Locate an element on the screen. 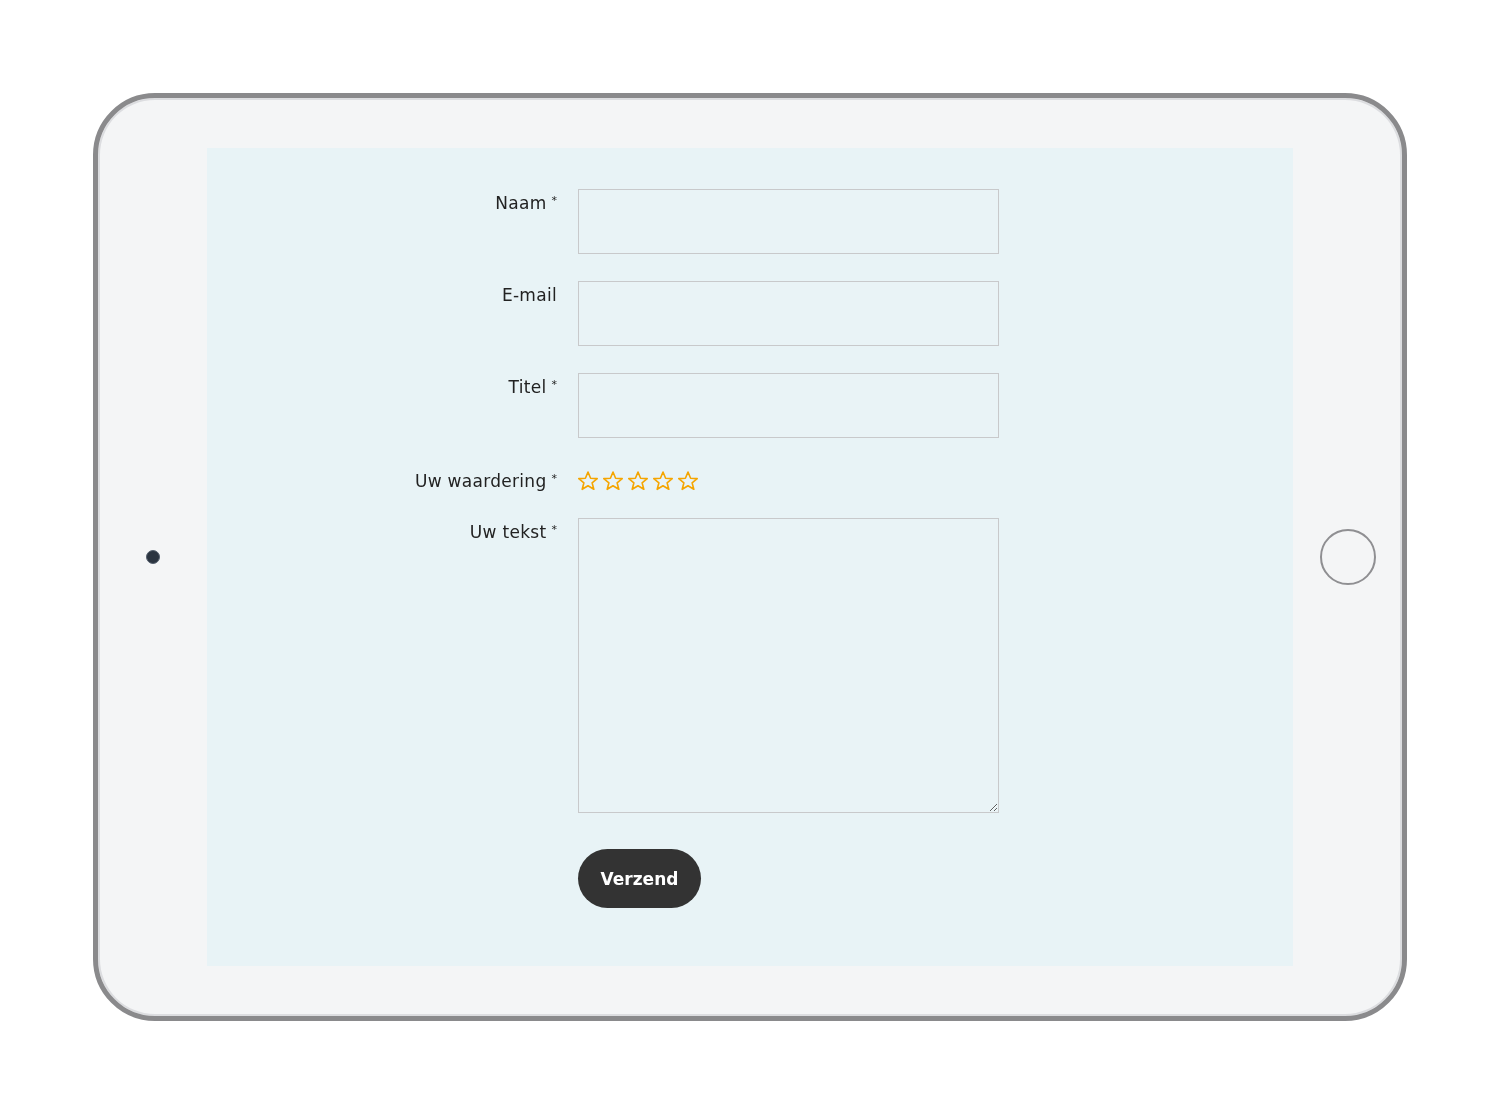  field-label: E-mail is located at coordinates (529, 295).